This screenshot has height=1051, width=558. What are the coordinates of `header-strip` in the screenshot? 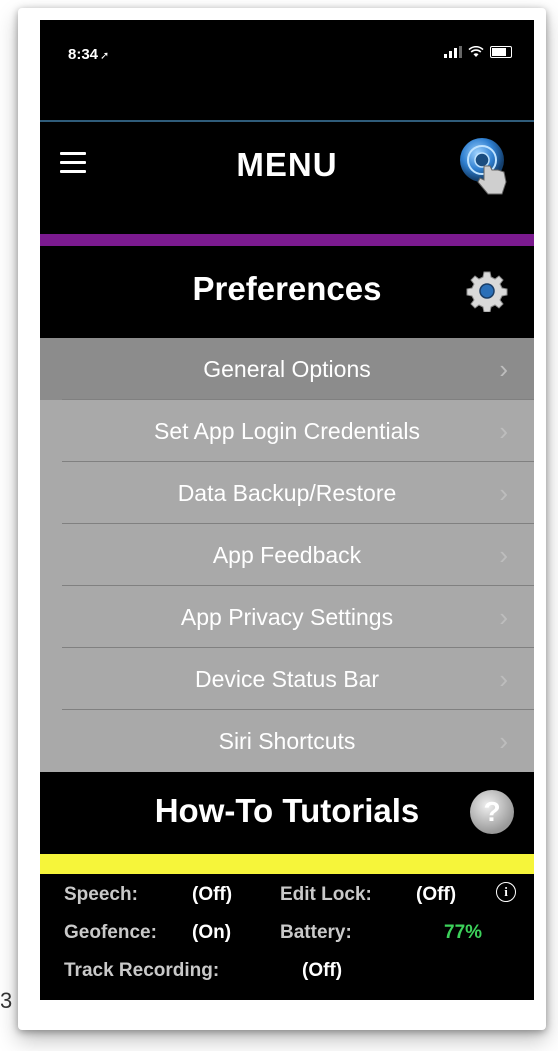 It's located at (287, 222).